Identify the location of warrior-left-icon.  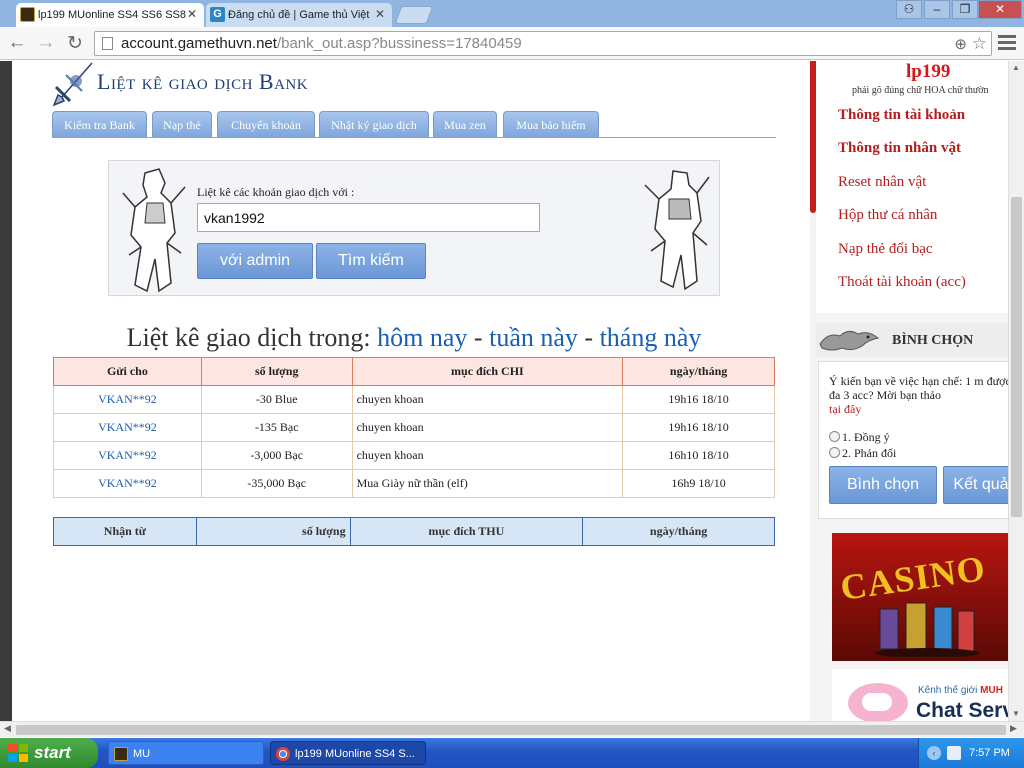
(154, 230).